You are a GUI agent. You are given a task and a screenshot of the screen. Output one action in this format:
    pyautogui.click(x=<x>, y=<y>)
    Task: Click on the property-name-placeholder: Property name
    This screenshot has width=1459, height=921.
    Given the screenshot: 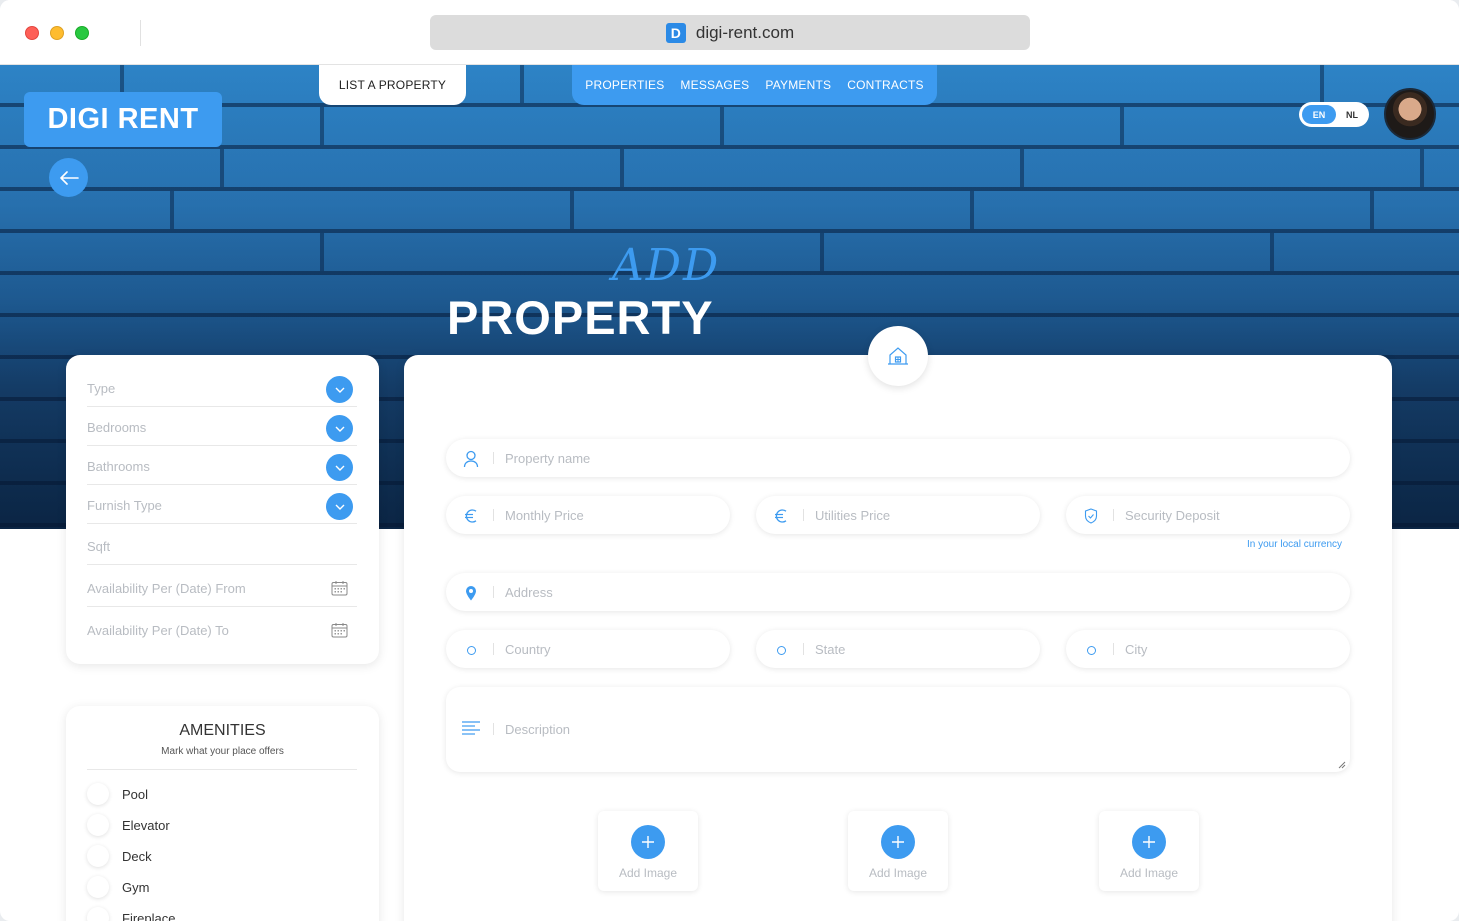 What is the action you would take?
    pyautogui.click(x=548, y=458)
    